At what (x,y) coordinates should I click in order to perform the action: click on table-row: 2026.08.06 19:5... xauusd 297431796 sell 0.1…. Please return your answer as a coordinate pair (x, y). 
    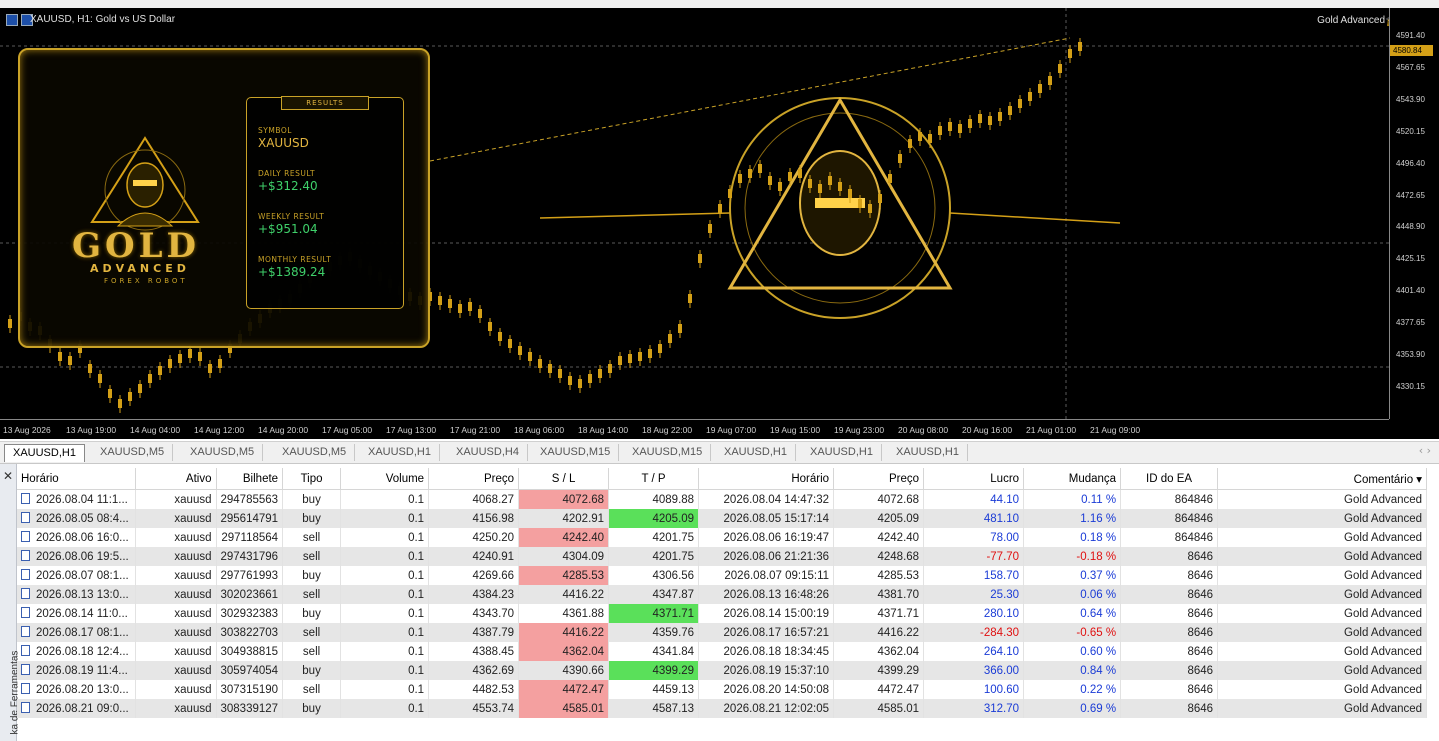
    Looking at the image, I should click on (722, 556).